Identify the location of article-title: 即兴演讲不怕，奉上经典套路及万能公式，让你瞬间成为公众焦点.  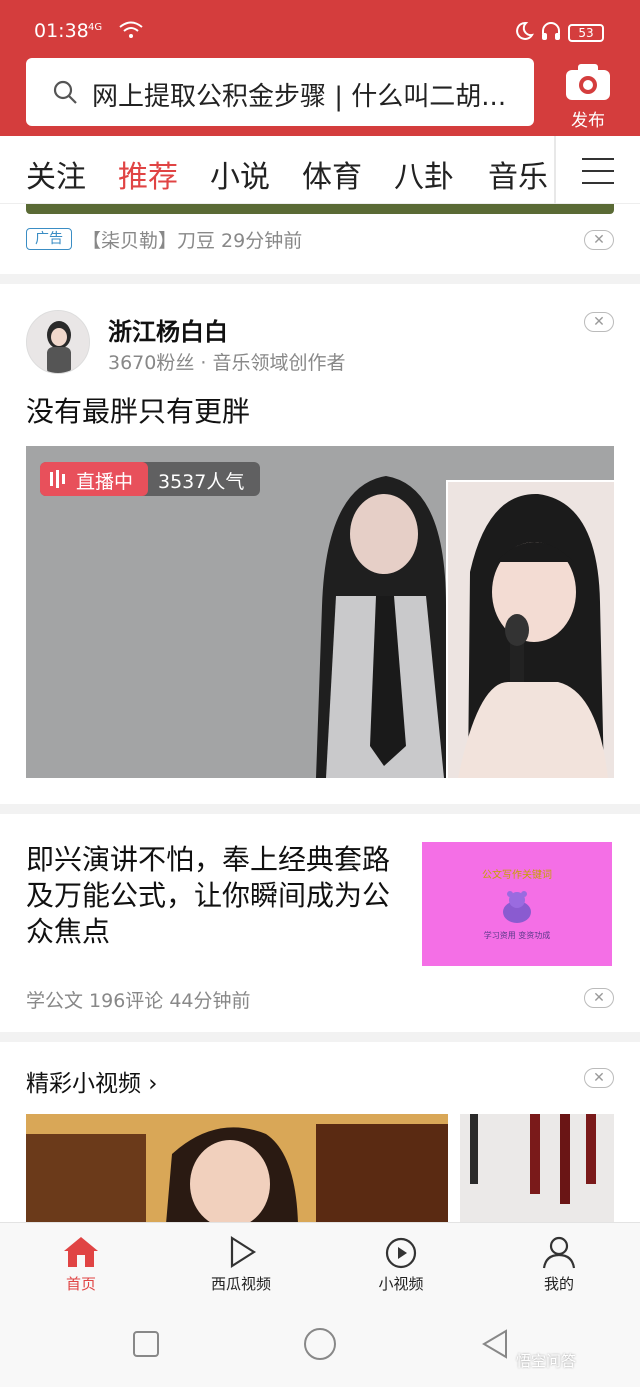
(212, 896).